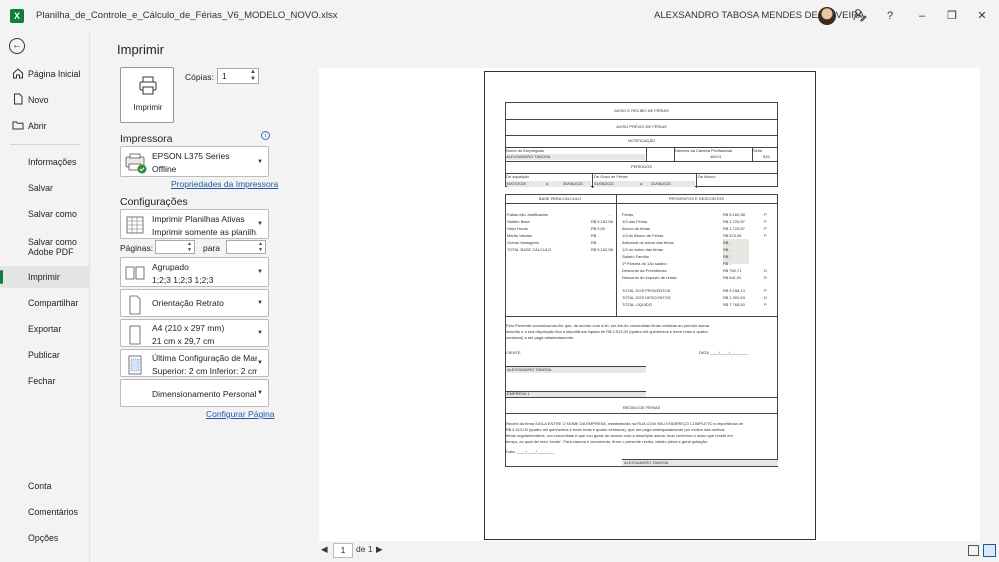  What do you see at coordinates (18, 125) in the screenshot?
I see `folder-icon` at bounding box center [18, 125].